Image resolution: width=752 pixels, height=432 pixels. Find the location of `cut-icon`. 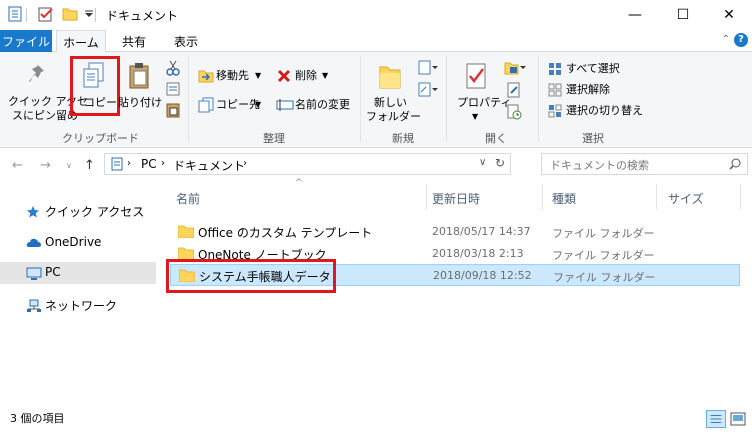

cut-icon is located at coordinates (173, 68).